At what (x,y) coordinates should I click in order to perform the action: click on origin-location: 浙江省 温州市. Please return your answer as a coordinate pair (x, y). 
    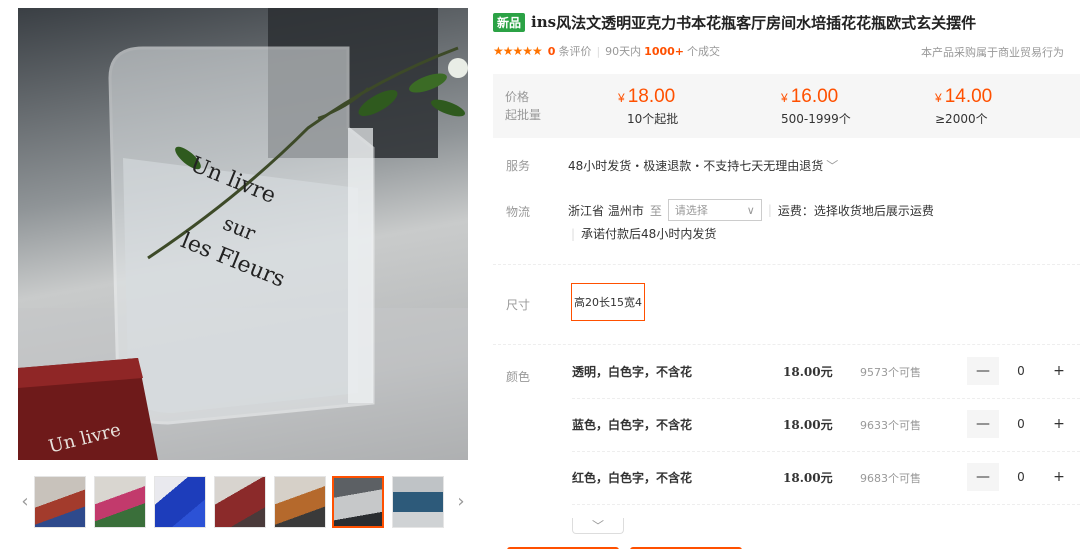
    Looking at the image, I should click on (606, 210).